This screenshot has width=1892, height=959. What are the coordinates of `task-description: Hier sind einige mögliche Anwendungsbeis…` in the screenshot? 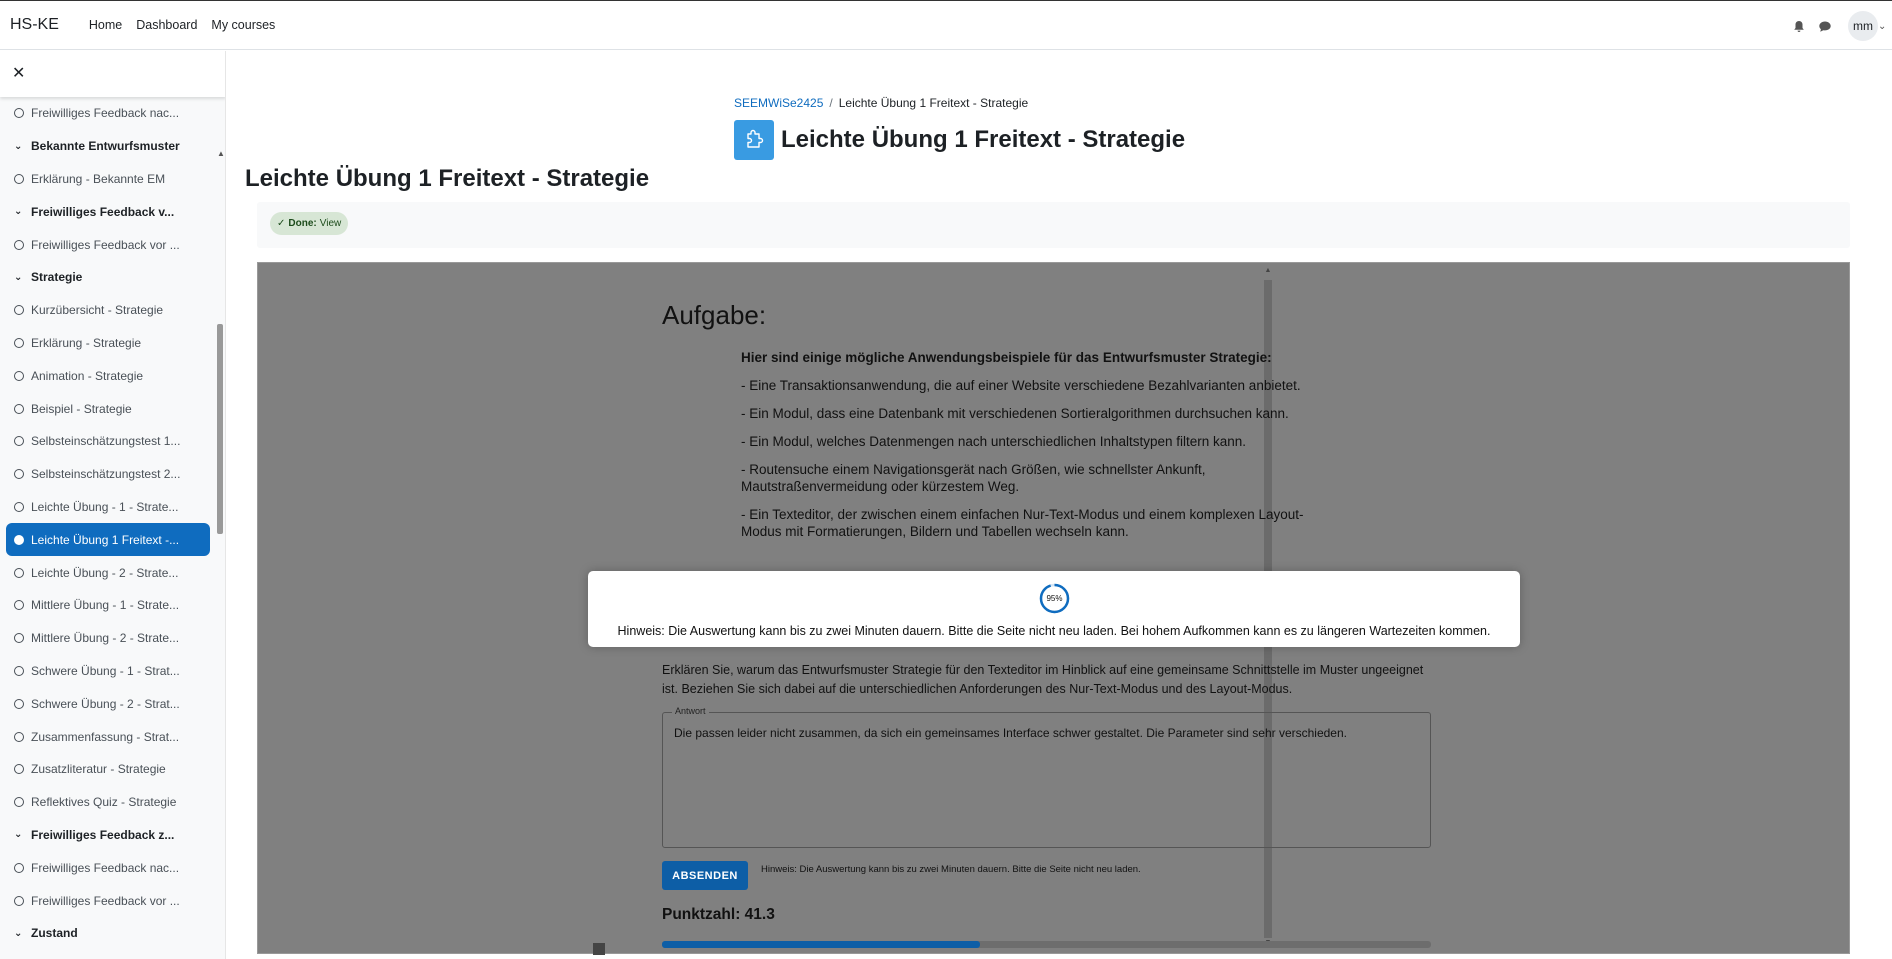 It's located at (1041, 450).